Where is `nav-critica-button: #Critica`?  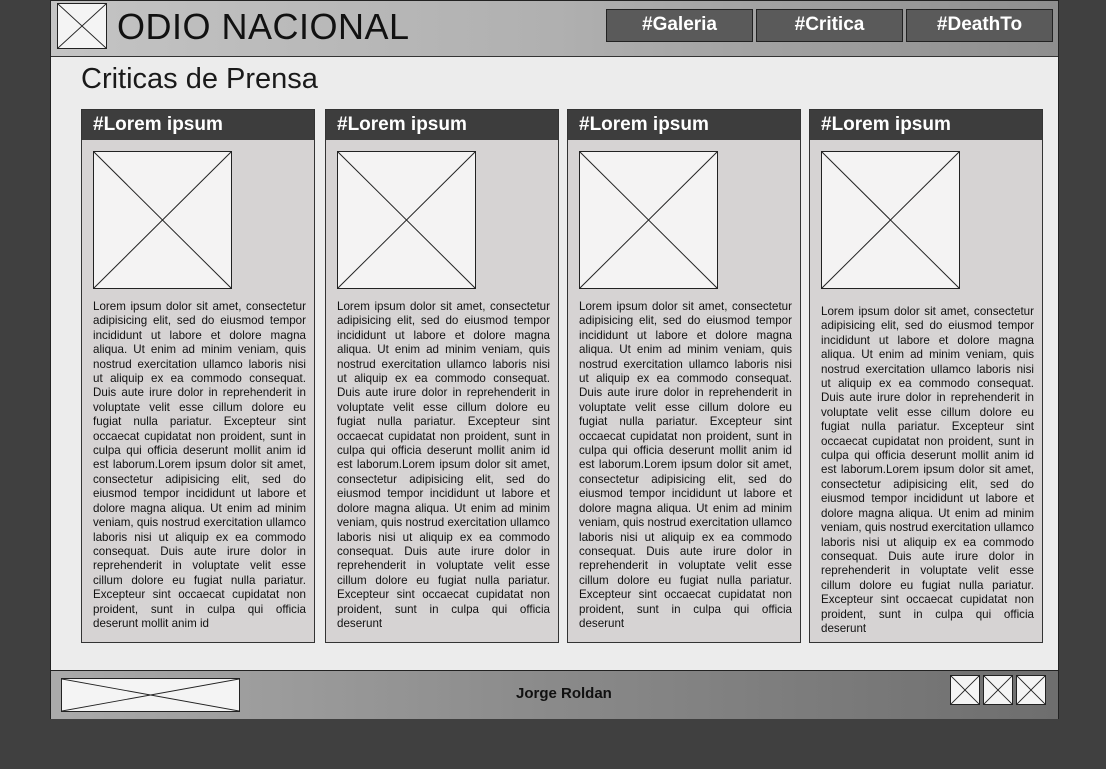 nav-critica-button: #Critica is located at coordinates (829, 25).